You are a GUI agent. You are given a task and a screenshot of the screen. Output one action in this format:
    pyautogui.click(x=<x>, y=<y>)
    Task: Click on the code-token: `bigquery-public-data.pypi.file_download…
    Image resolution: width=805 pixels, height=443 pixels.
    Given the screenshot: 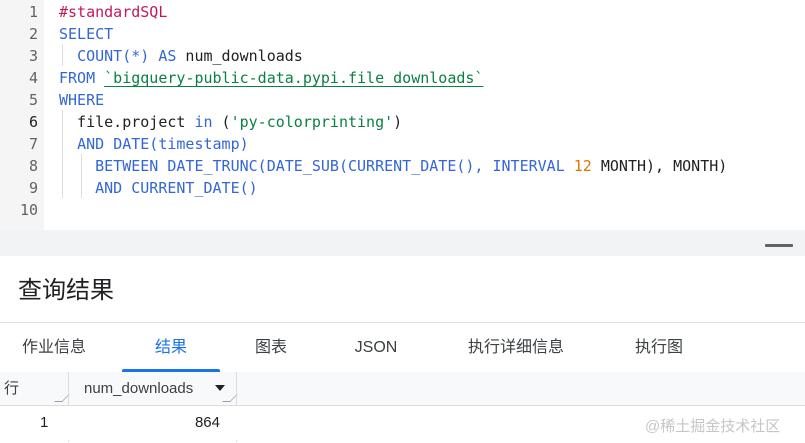 What is the action you would take?
    pyautogui.click(x=294, y=78)
    